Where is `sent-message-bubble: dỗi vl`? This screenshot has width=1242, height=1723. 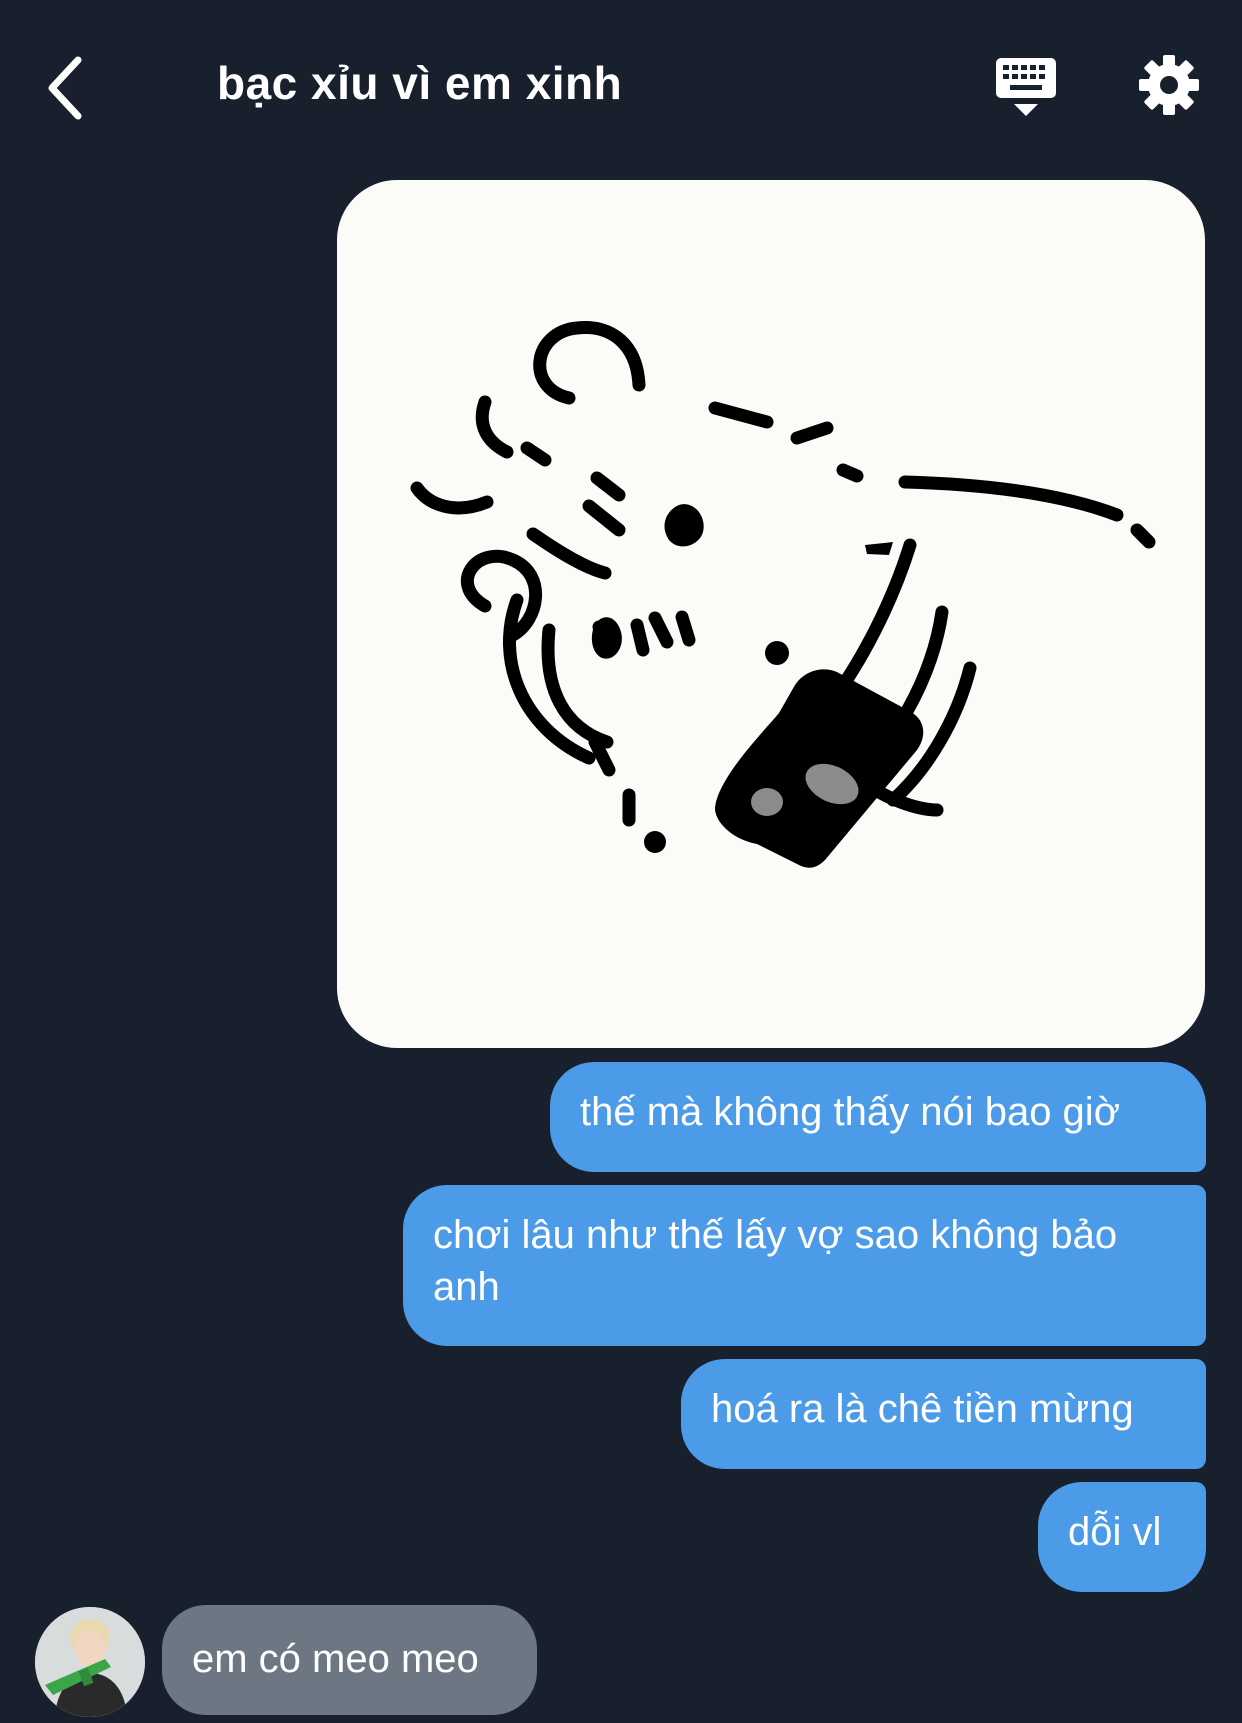
sent-message-bubble: dỗi vl is located at coordinates (1122, 1537).